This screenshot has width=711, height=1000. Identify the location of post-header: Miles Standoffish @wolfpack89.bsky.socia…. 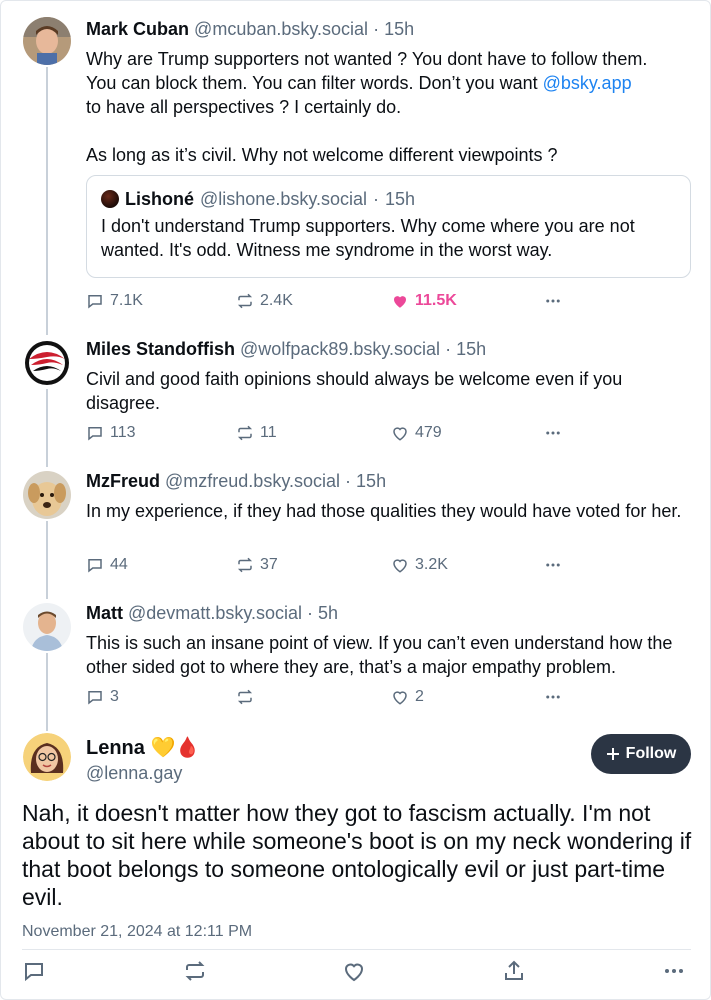
(390, 349).